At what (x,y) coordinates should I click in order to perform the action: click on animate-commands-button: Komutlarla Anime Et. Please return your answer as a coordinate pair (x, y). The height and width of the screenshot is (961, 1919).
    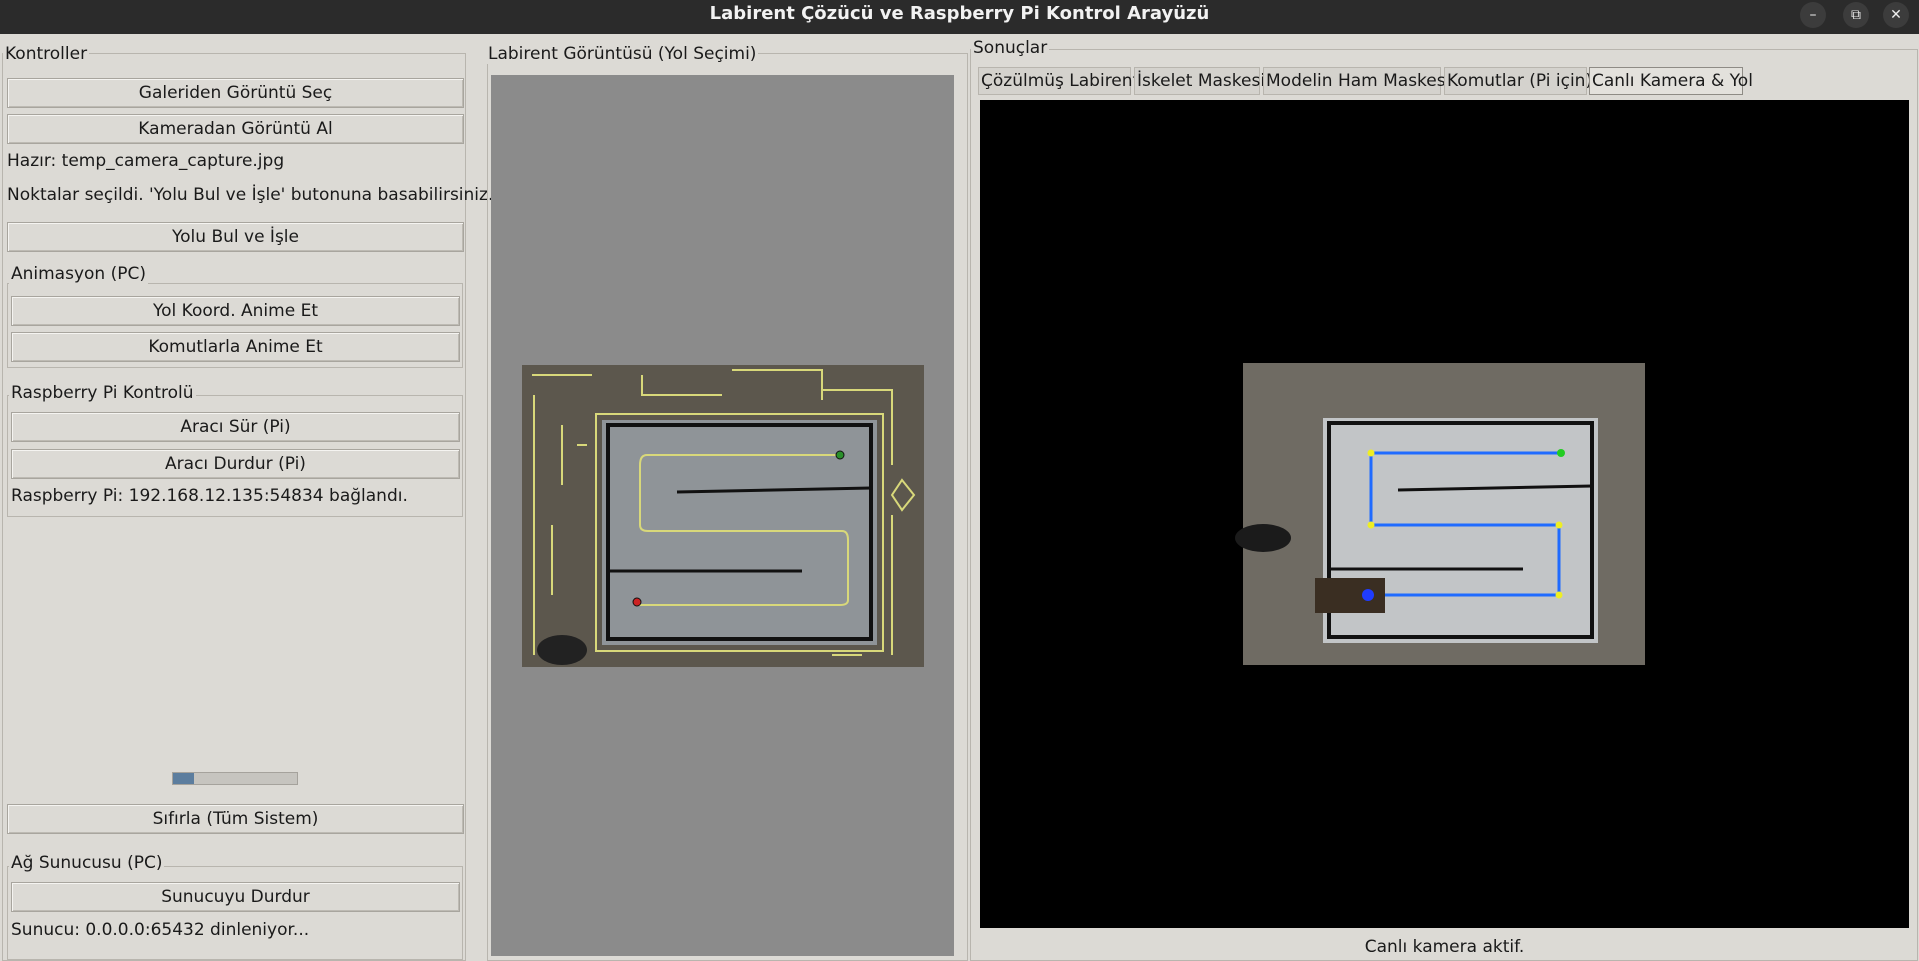
    Looking at the image, I should click on (235, 347).